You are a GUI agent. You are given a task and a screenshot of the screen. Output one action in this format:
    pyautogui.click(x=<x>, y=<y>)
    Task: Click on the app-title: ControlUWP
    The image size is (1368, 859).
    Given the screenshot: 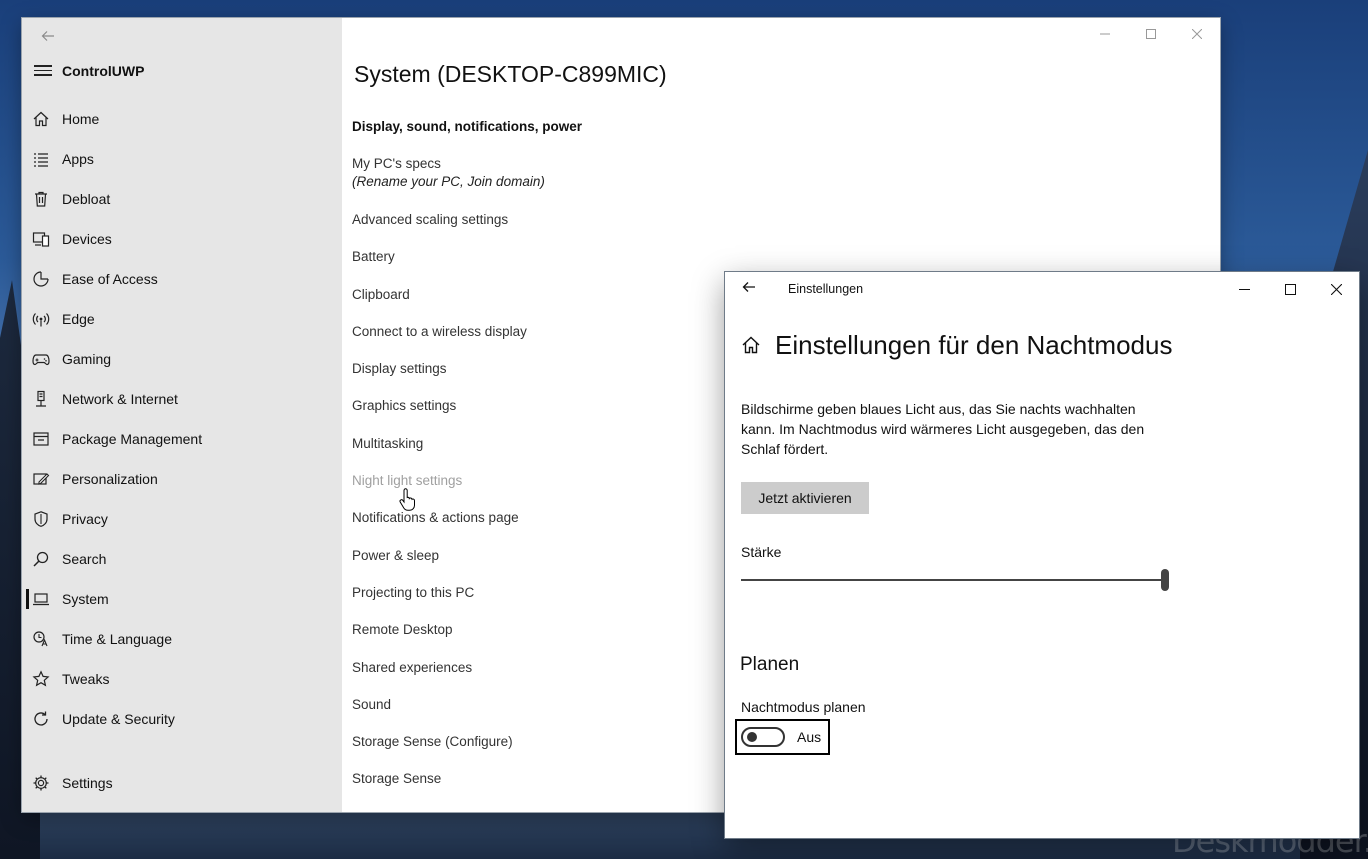 What is the action you would take?
    pyautogui.click(x=103, y=71)
    